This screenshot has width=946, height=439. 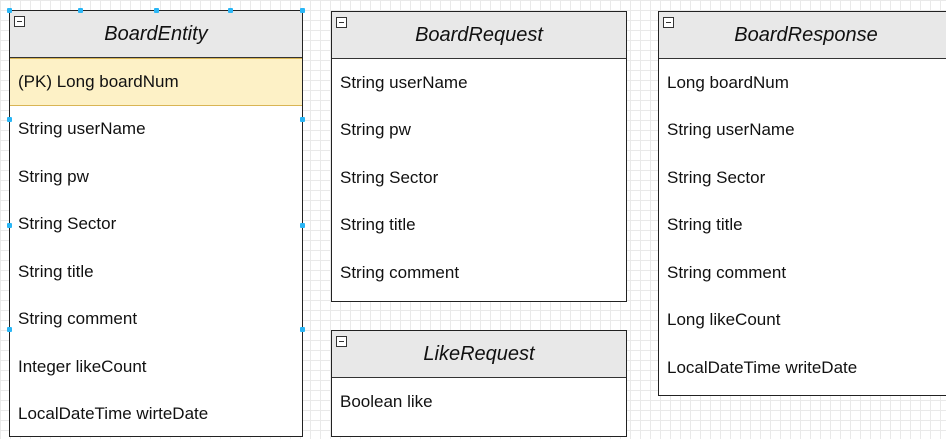 I want to click on field-row: LocalDateTime writeDate, so click(x=802, y=368).